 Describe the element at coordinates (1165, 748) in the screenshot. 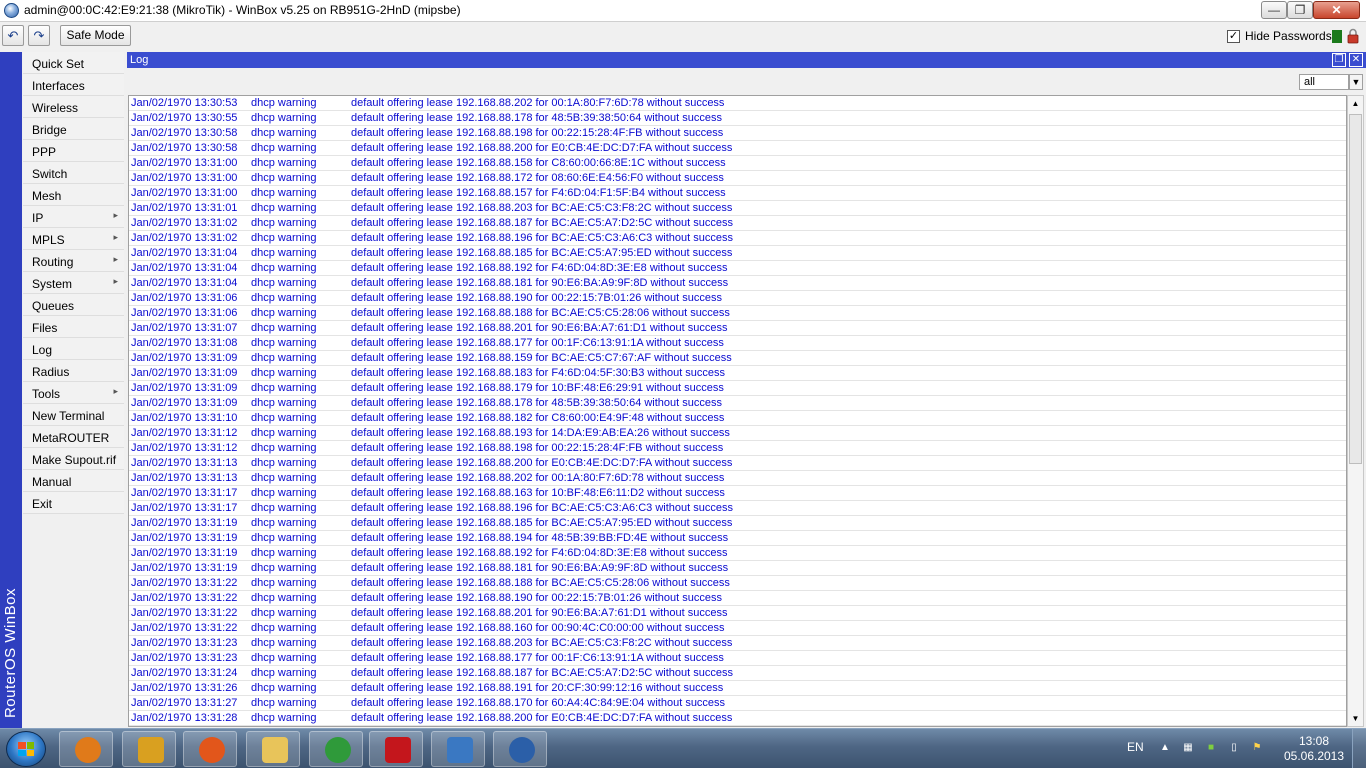

I see `show-hidden-icons-icon: ▲` at that location.